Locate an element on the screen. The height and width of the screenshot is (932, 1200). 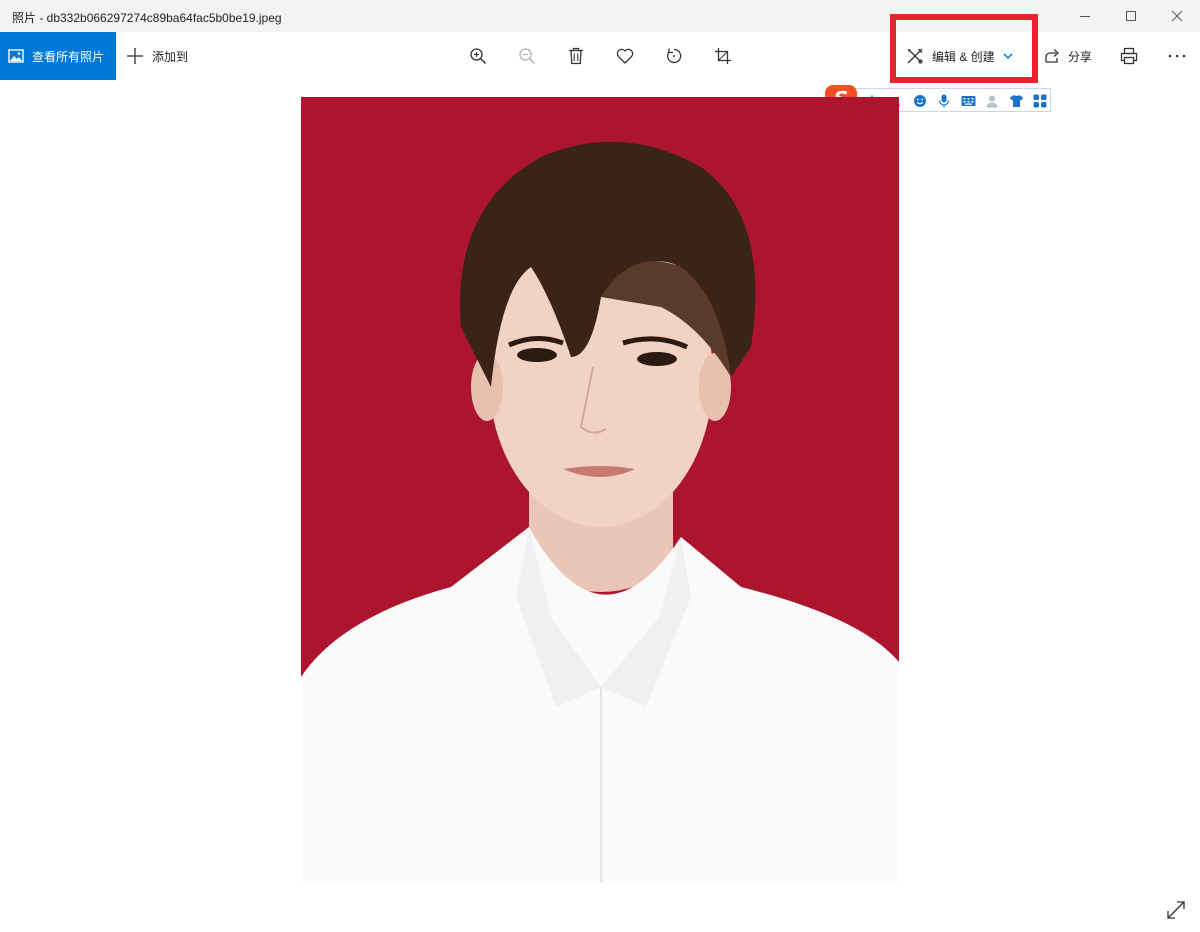
ime-keyboard-button is located at coordinates (968, 101).